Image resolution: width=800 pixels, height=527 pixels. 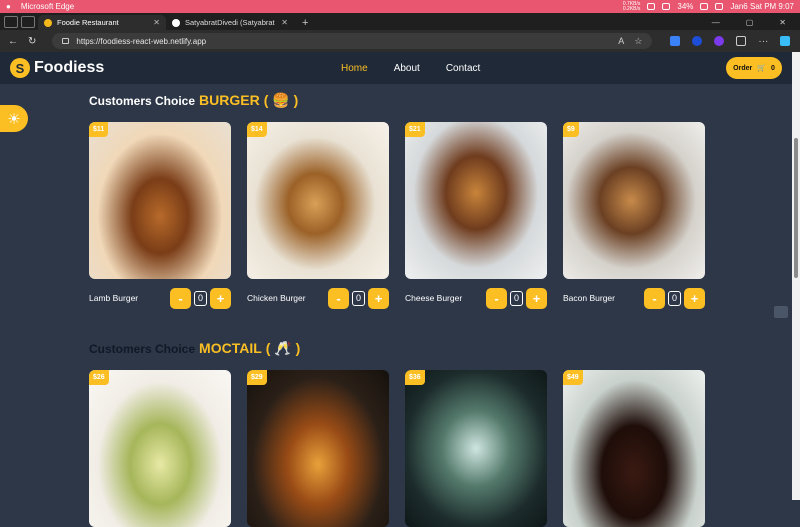 What do you see at coordinates (20, 68) in the screenshot?
I see `brand-logo-icon: S` at bounding box center [20, 68].